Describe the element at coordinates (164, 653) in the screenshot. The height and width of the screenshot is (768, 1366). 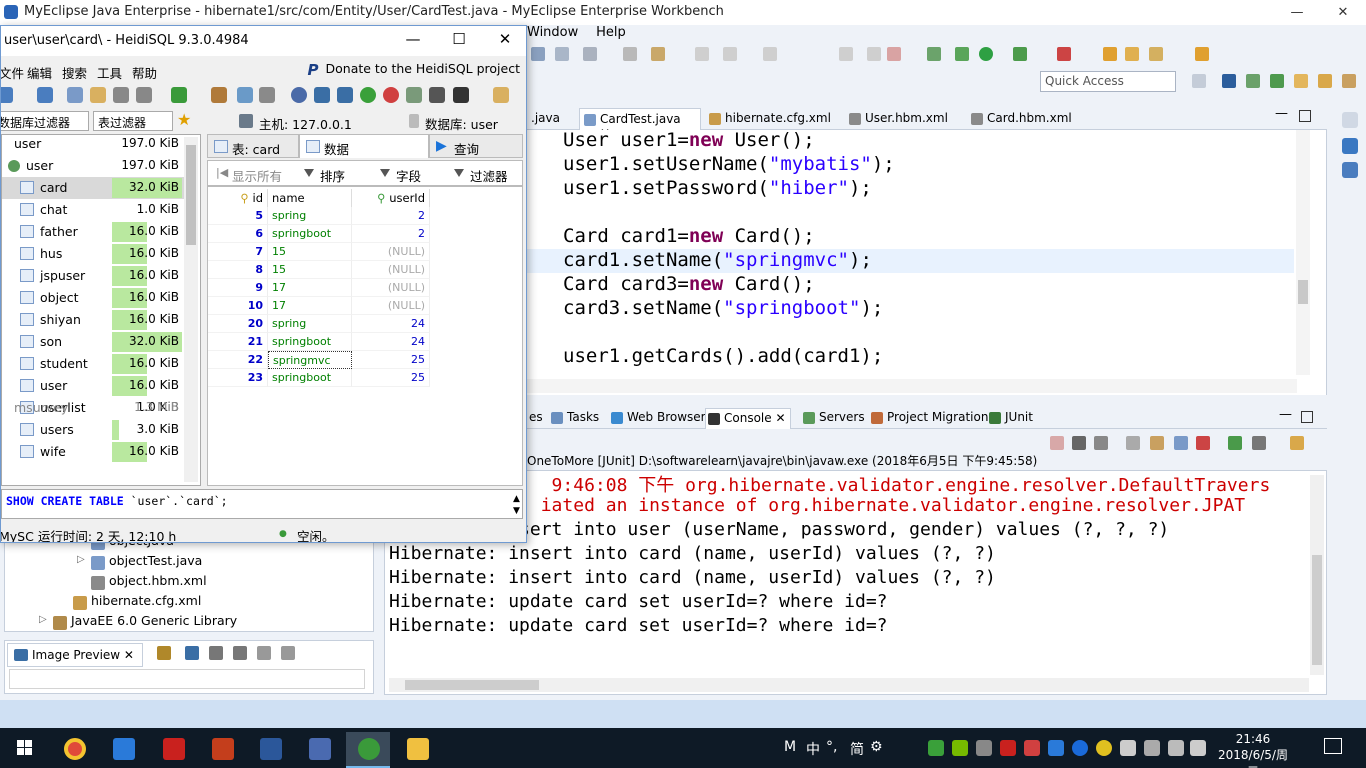
I see `link-icon` at that location.